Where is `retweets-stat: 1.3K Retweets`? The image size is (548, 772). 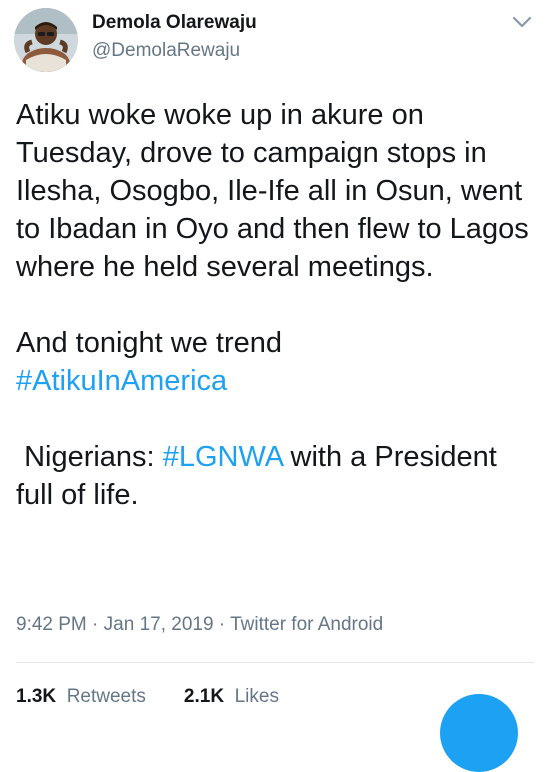 retweets-stat: 1.3K Retweets is located at coordinates (81, 697).